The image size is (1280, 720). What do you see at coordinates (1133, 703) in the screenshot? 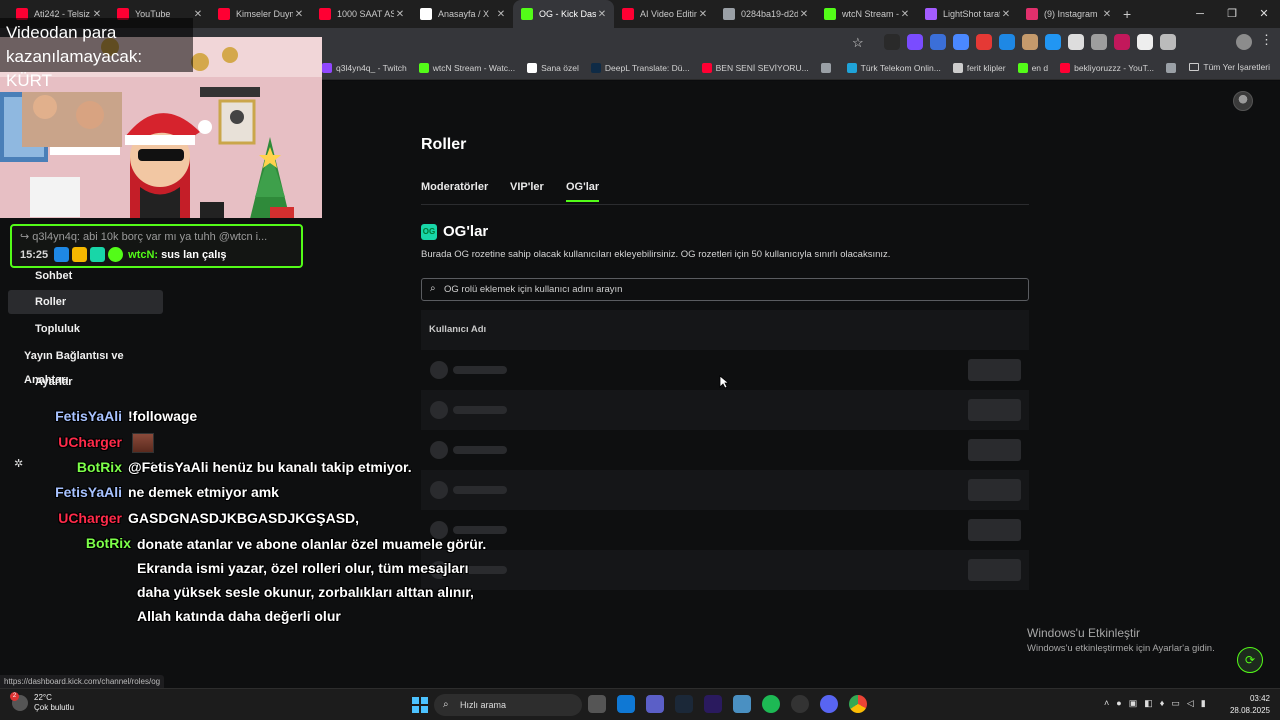
I see `tray-app-icon: ▣` at bounding box center [1133, 703].